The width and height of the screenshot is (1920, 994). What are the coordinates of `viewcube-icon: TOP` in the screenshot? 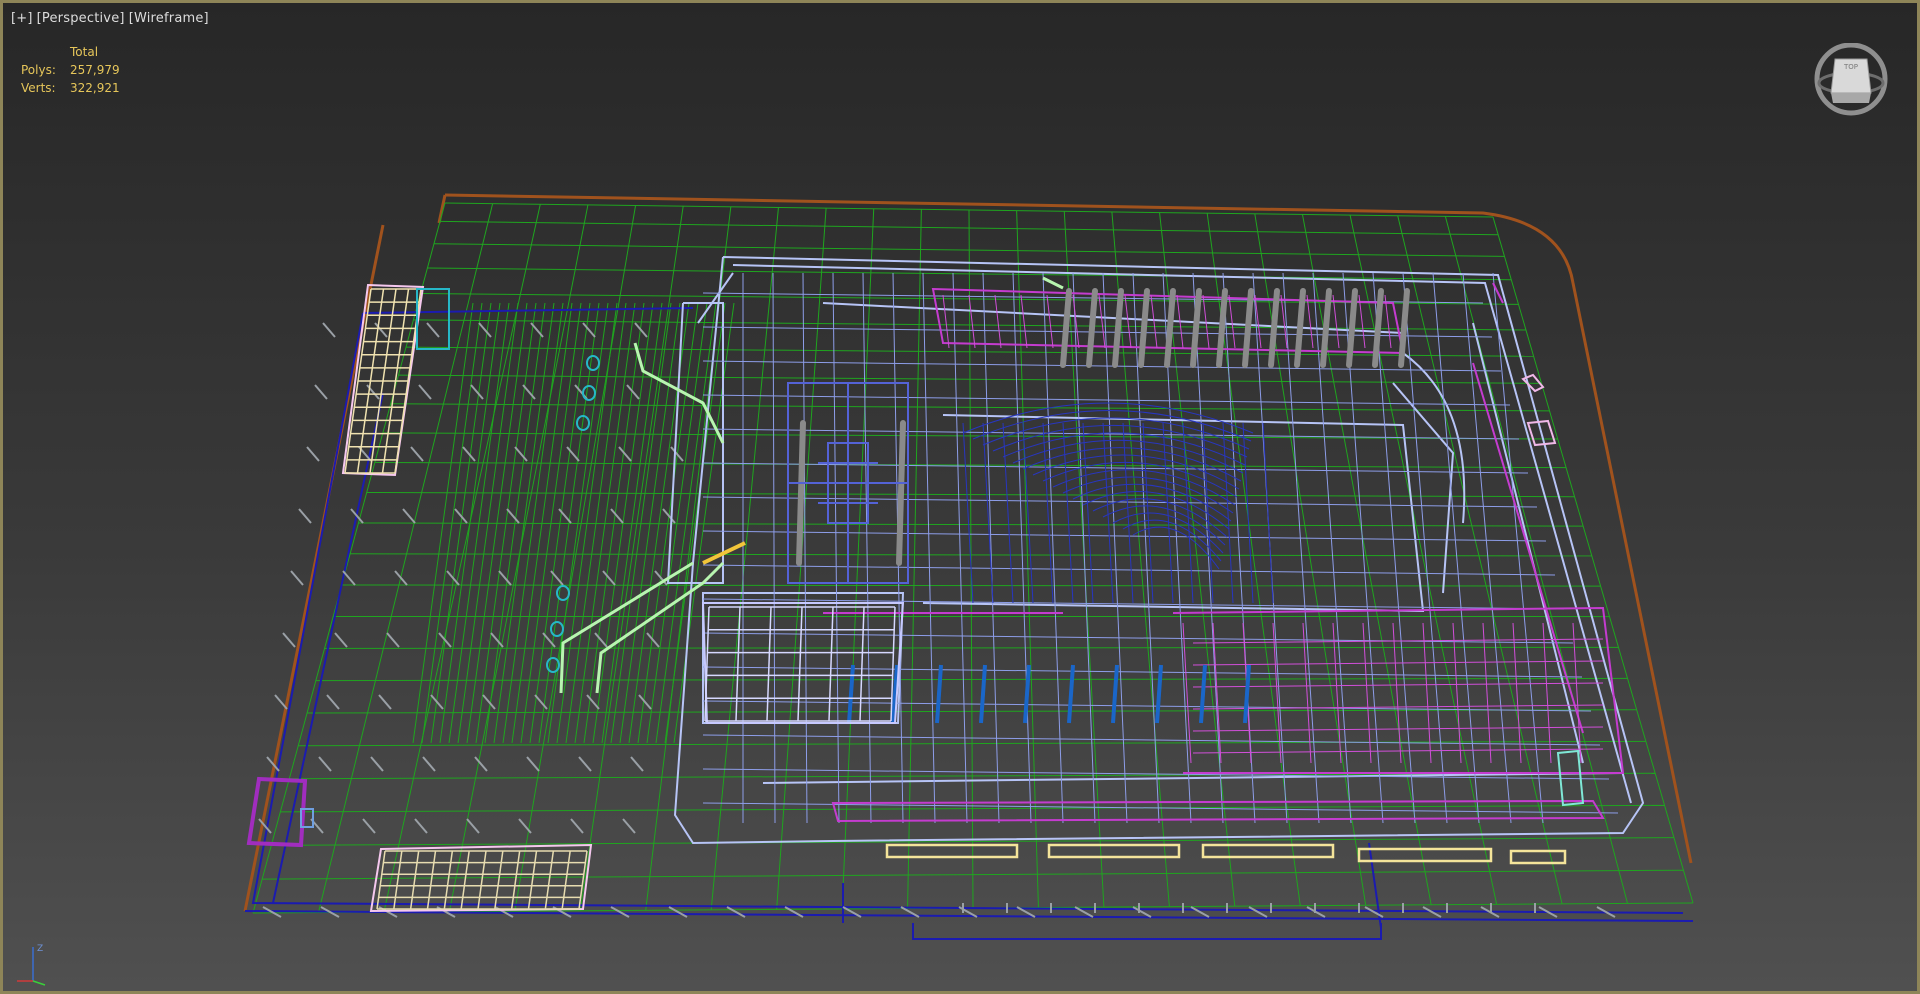 It's located at (1851, 82).